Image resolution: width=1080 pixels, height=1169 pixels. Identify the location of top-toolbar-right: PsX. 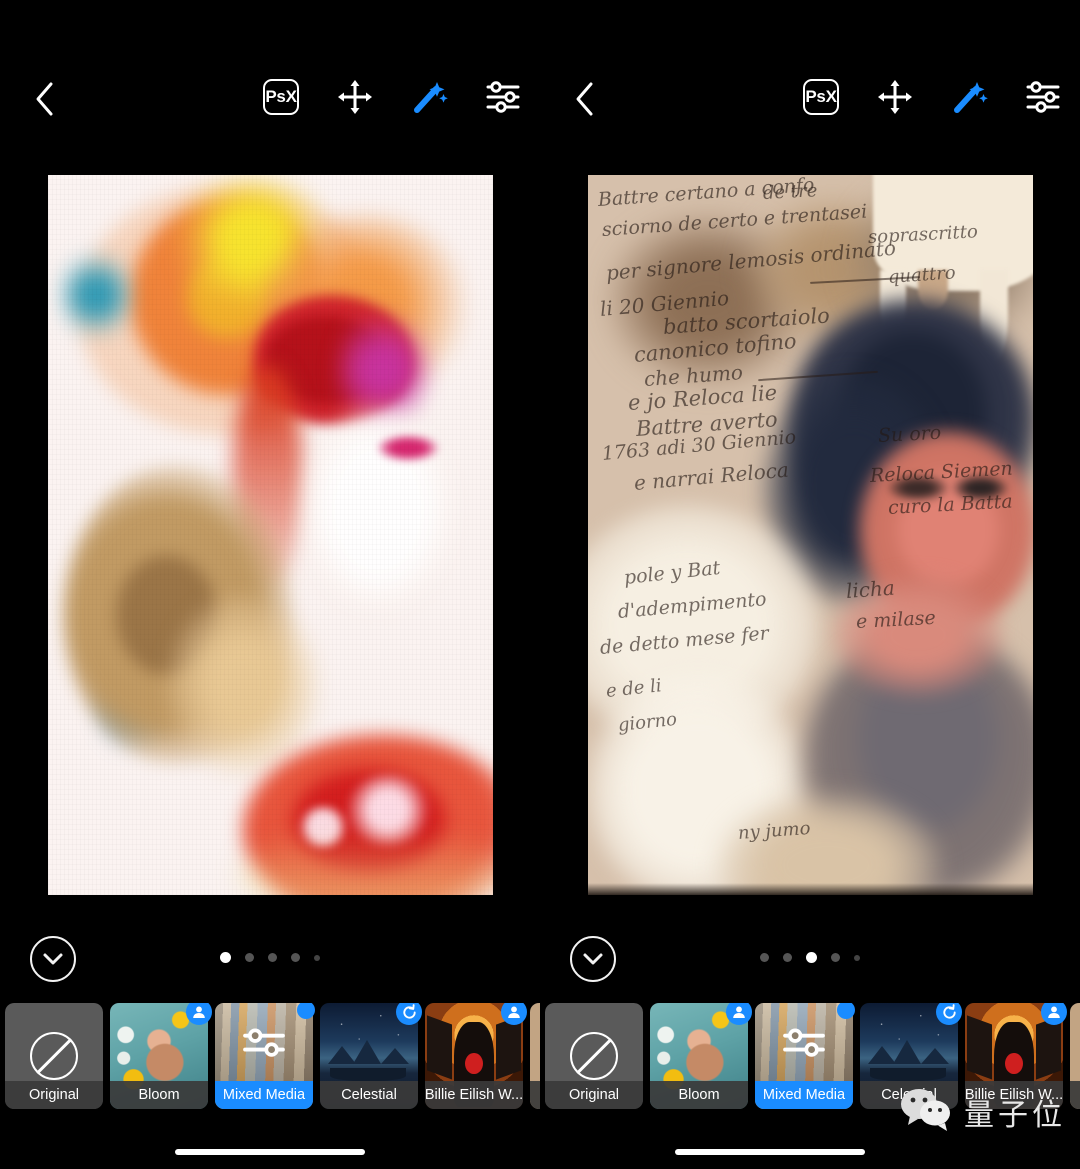
(810, 80).